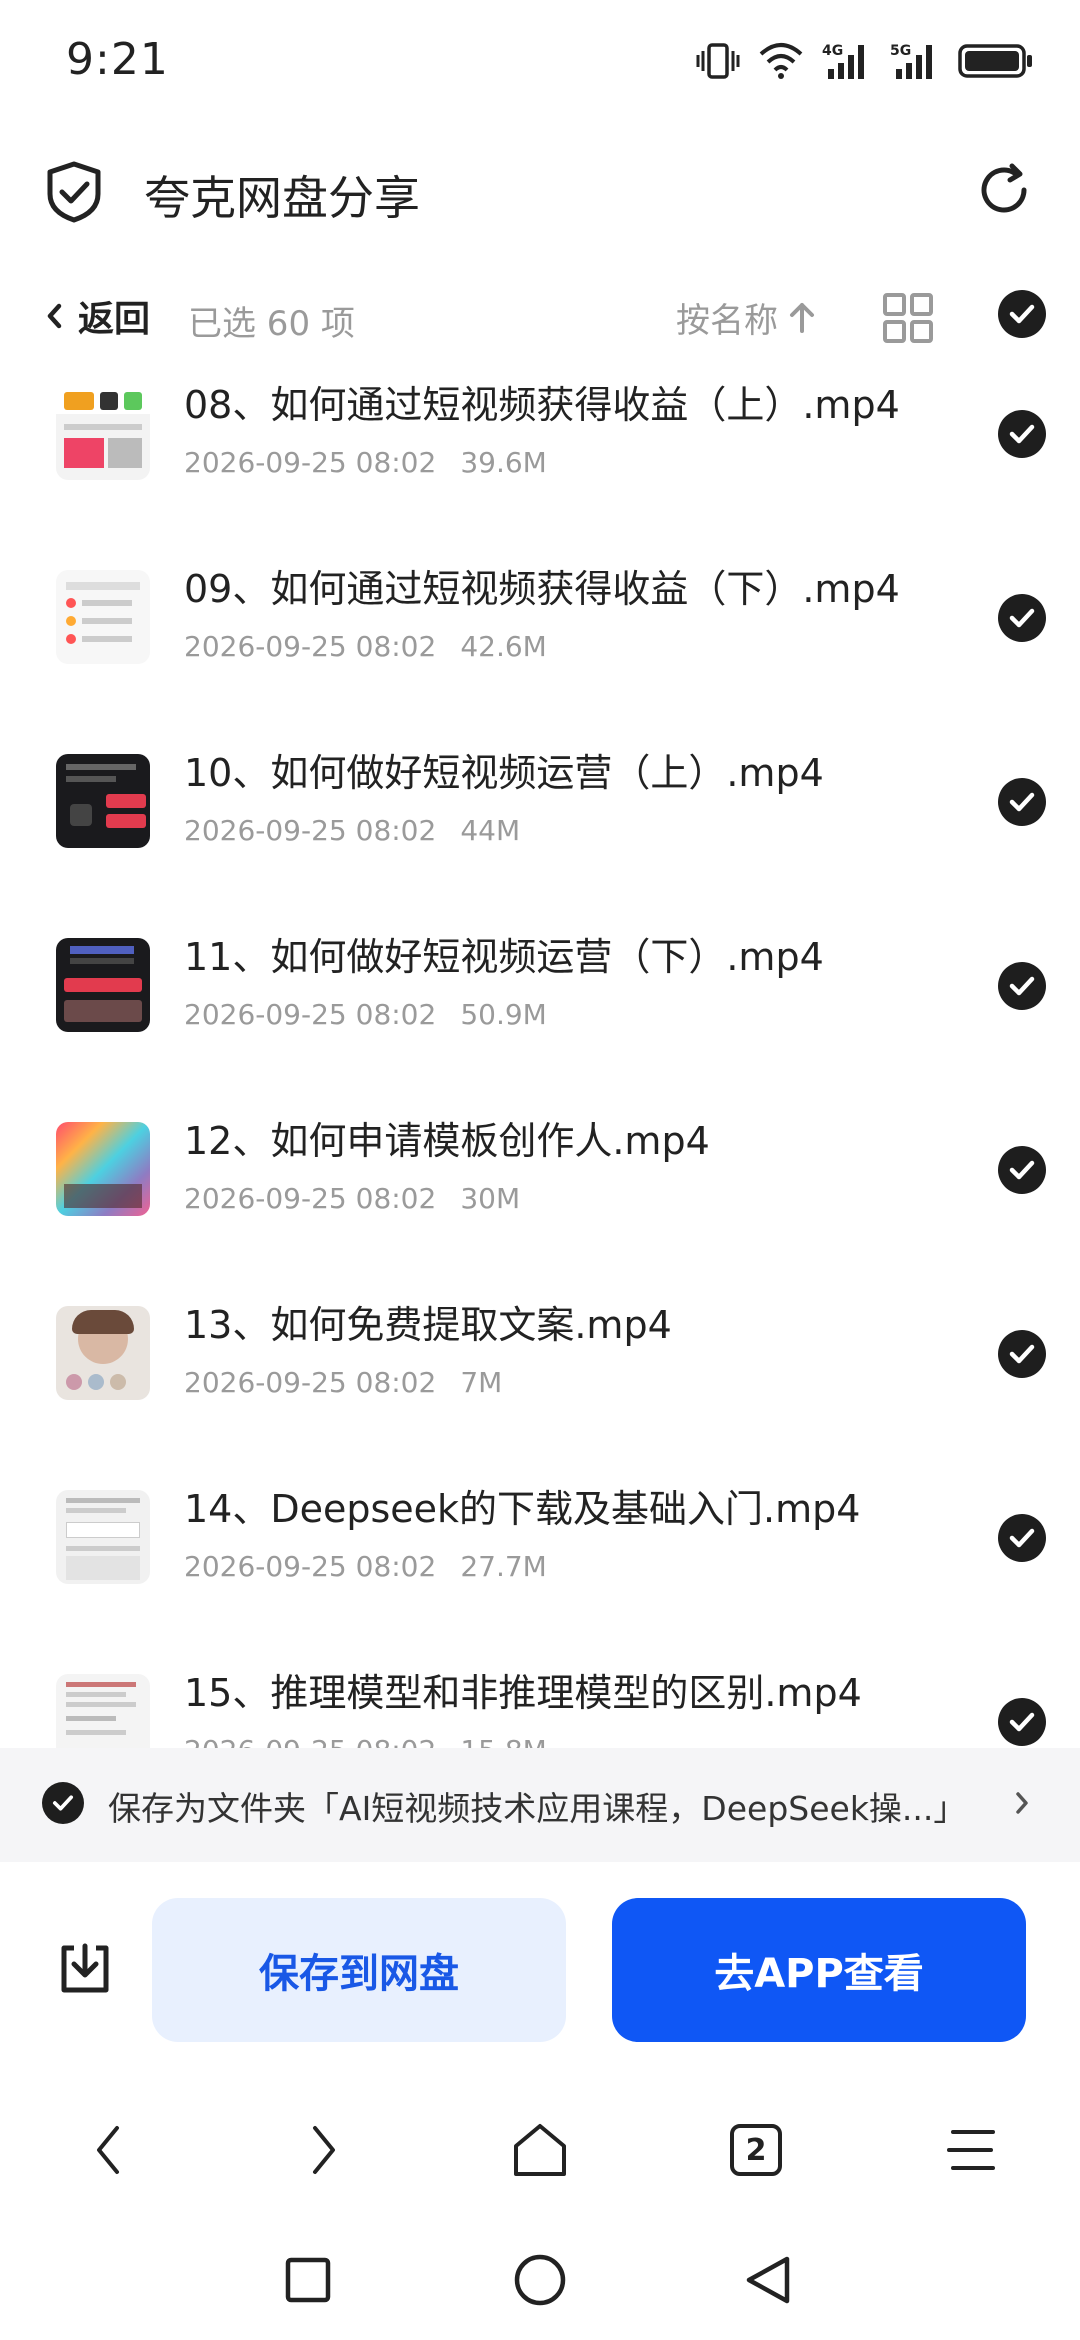 The image size is (1080, 2340). I want to click on file-name: 10、如何做好短视频运营（上）.mp4, so click(504, 773).